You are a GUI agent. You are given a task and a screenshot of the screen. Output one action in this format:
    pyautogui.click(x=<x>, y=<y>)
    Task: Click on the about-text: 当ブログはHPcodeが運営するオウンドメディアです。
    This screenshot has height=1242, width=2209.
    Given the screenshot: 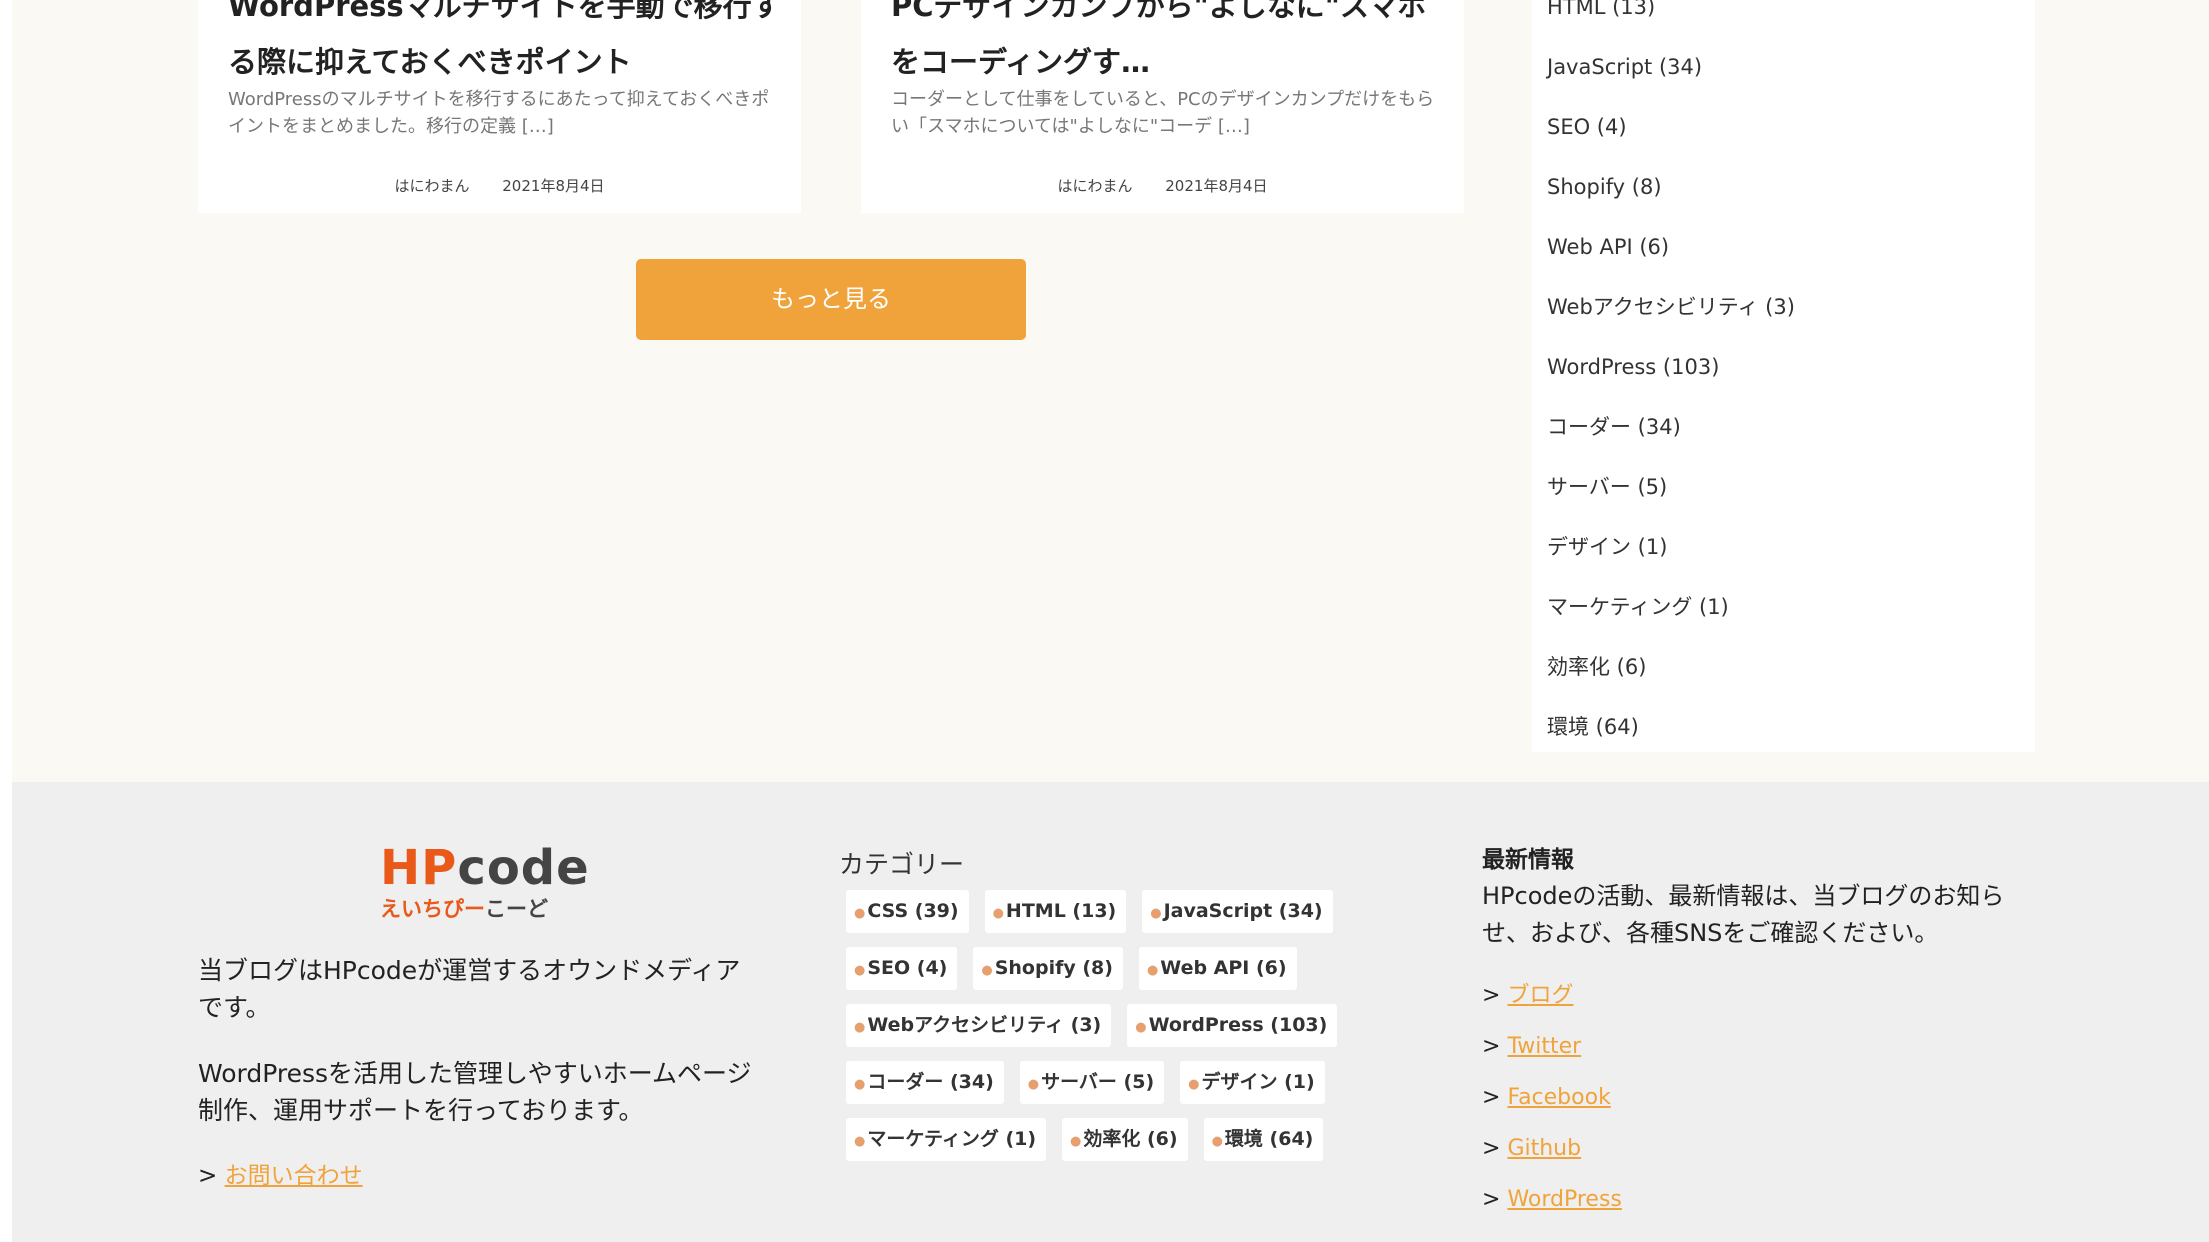 What is the action you would take?
    pyautogui.click(x=469, y=989)
    